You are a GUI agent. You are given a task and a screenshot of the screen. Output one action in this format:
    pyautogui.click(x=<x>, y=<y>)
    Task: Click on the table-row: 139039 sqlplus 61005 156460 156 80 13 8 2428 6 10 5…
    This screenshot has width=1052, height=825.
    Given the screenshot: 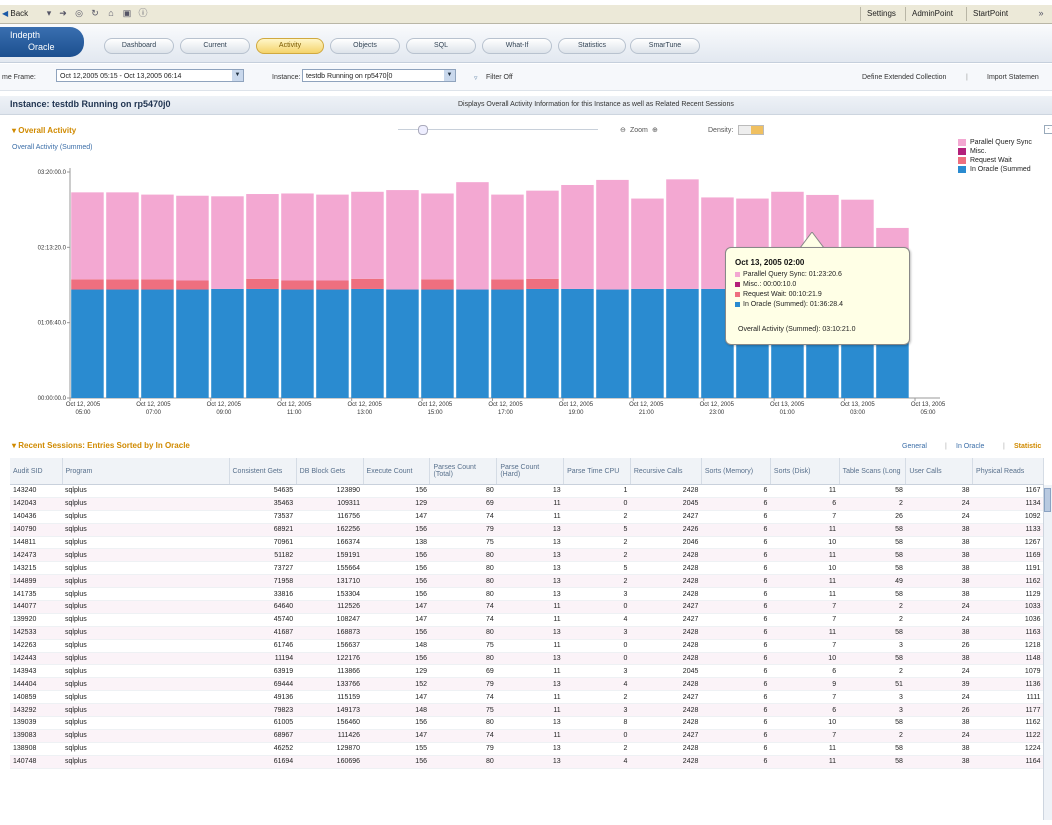 What is the action you would take?
    pyautogui.click(x=527, y=723)
    